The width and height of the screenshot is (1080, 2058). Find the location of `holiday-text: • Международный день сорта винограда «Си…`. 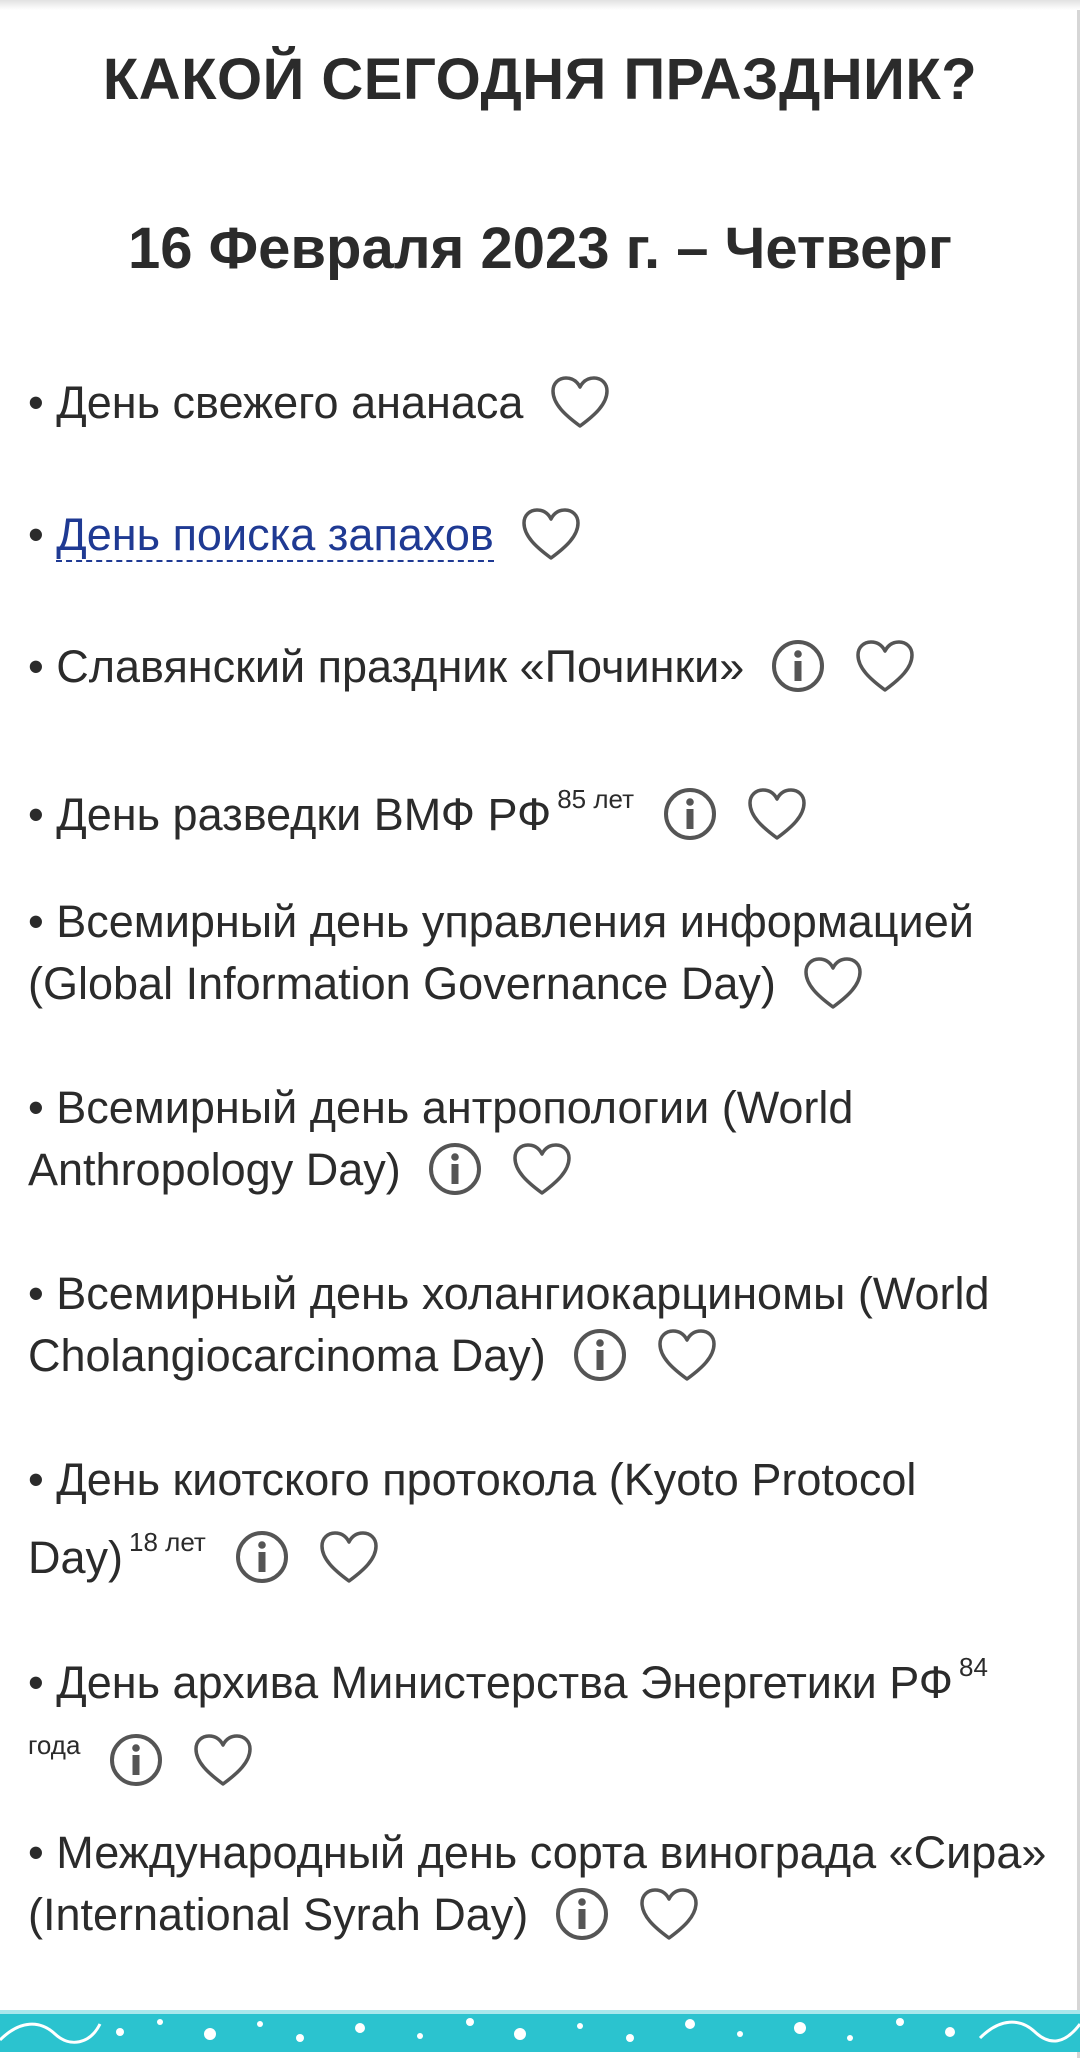

holiday-text: • Международный день сорта винограда «Си… is located at coordinates (537, 1883).